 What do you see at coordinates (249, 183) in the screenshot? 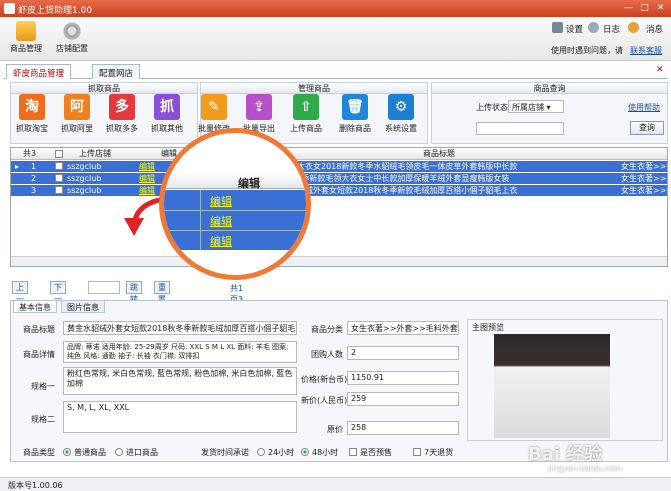
I see `magnified-edit-header: 编辑` at bounding box center [249, 183].